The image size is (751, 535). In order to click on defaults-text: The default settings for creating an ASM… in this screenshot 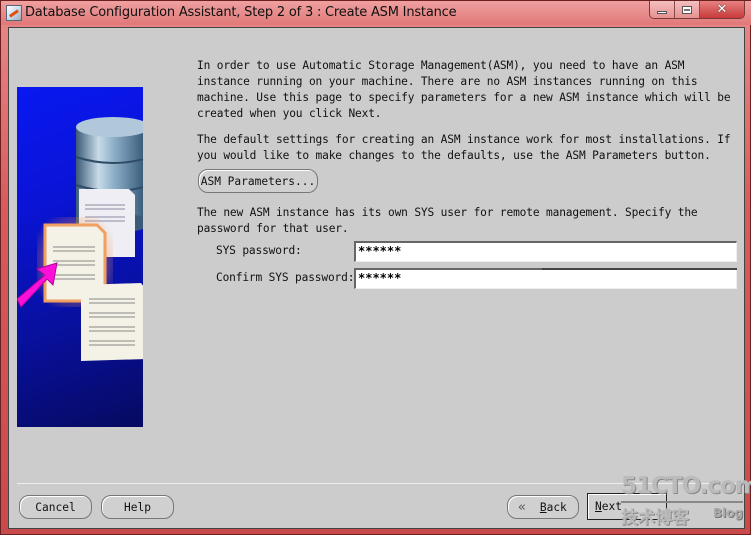, I will do `click(464, 147)`.